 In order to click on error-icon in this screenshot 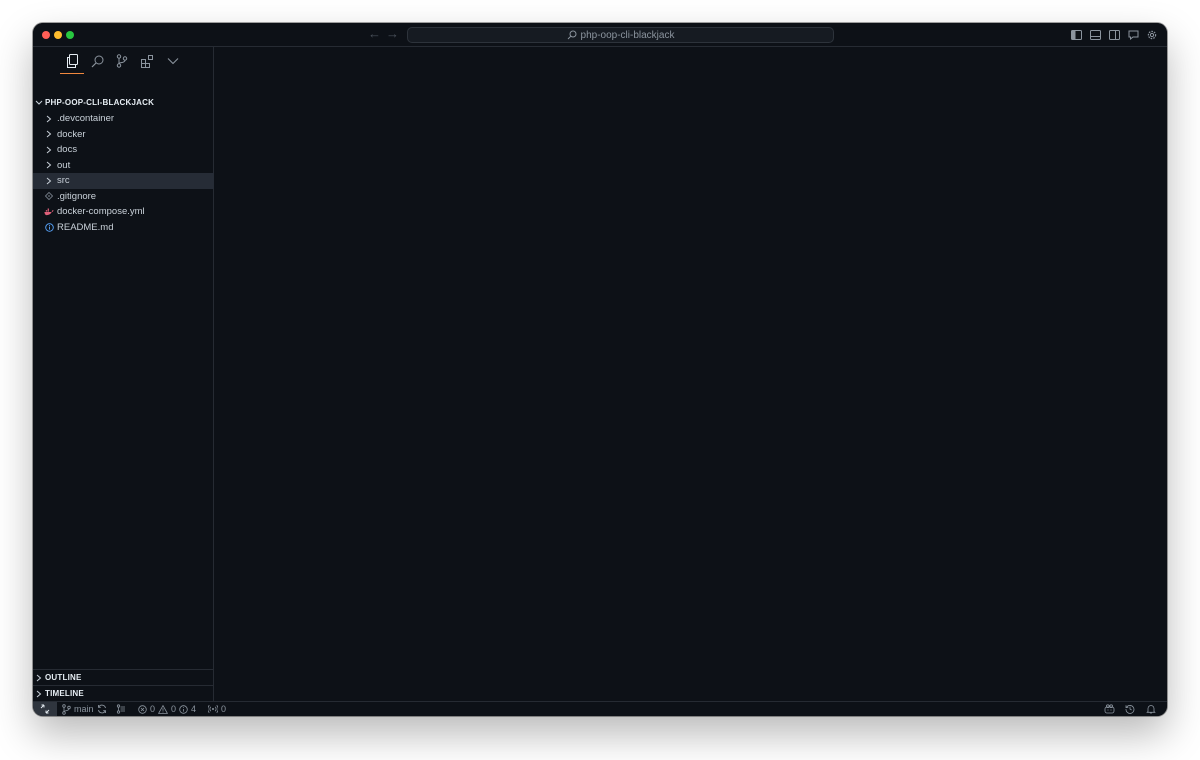, I will do `click(142, 709)`.